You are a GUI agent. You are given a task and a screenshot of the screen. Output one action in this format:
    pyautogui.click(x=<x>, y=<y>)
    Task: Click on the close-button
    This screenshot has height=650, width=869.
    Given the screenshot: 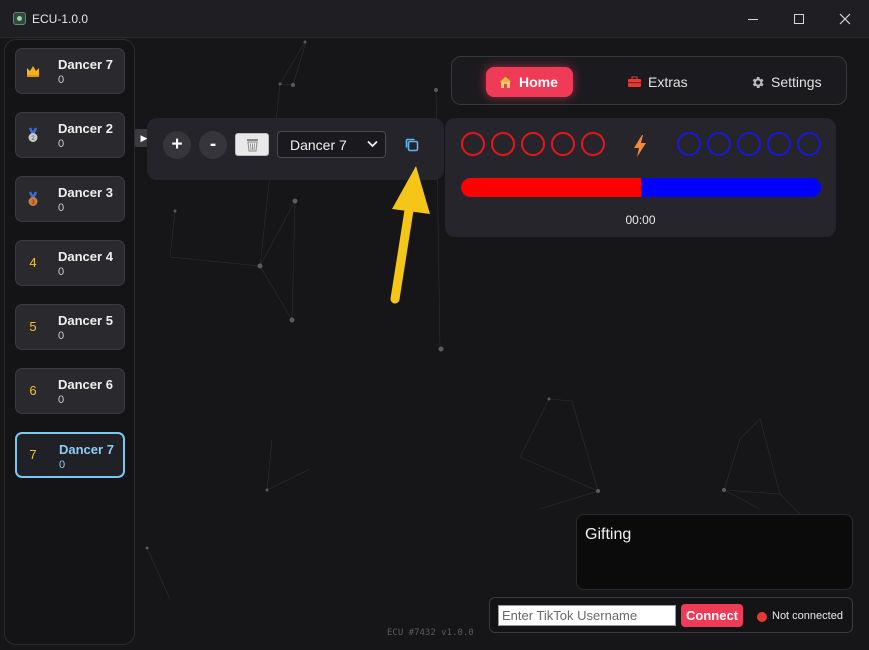 What is the action you would take?
    pyautogui.click(x=845, y=19)
    